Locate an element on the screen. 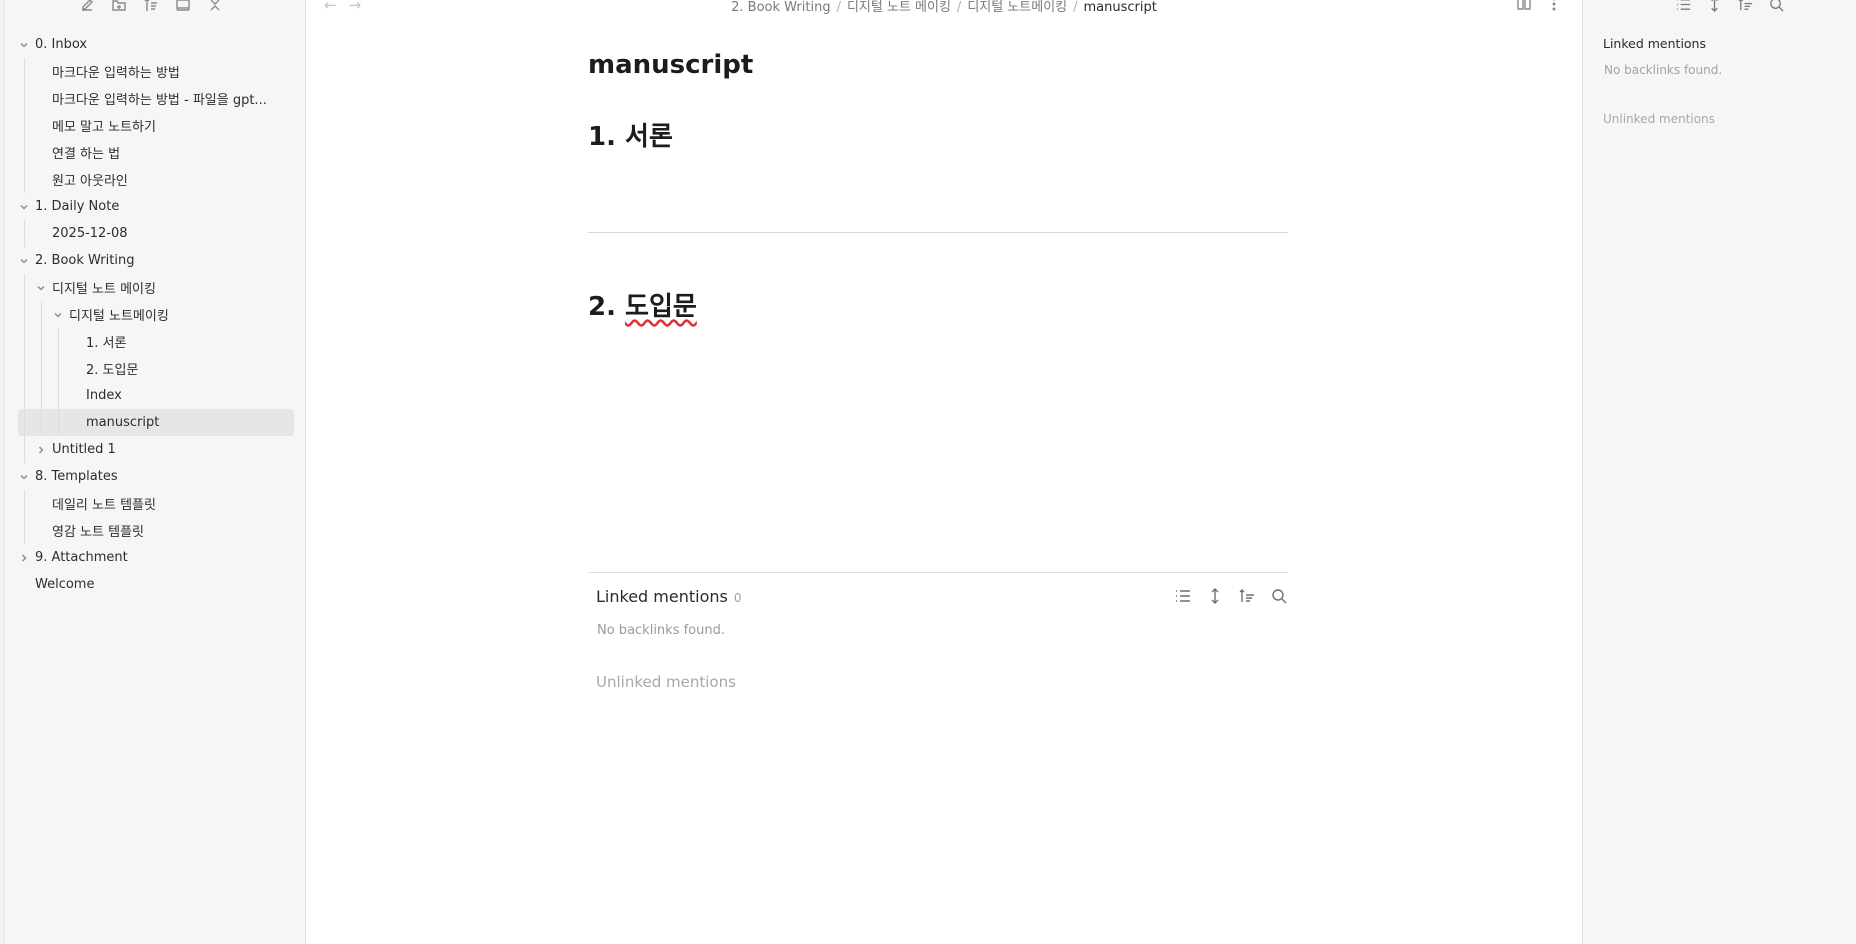  heading-introduction: 2. 도입문 is located at coordinates (642, 304).